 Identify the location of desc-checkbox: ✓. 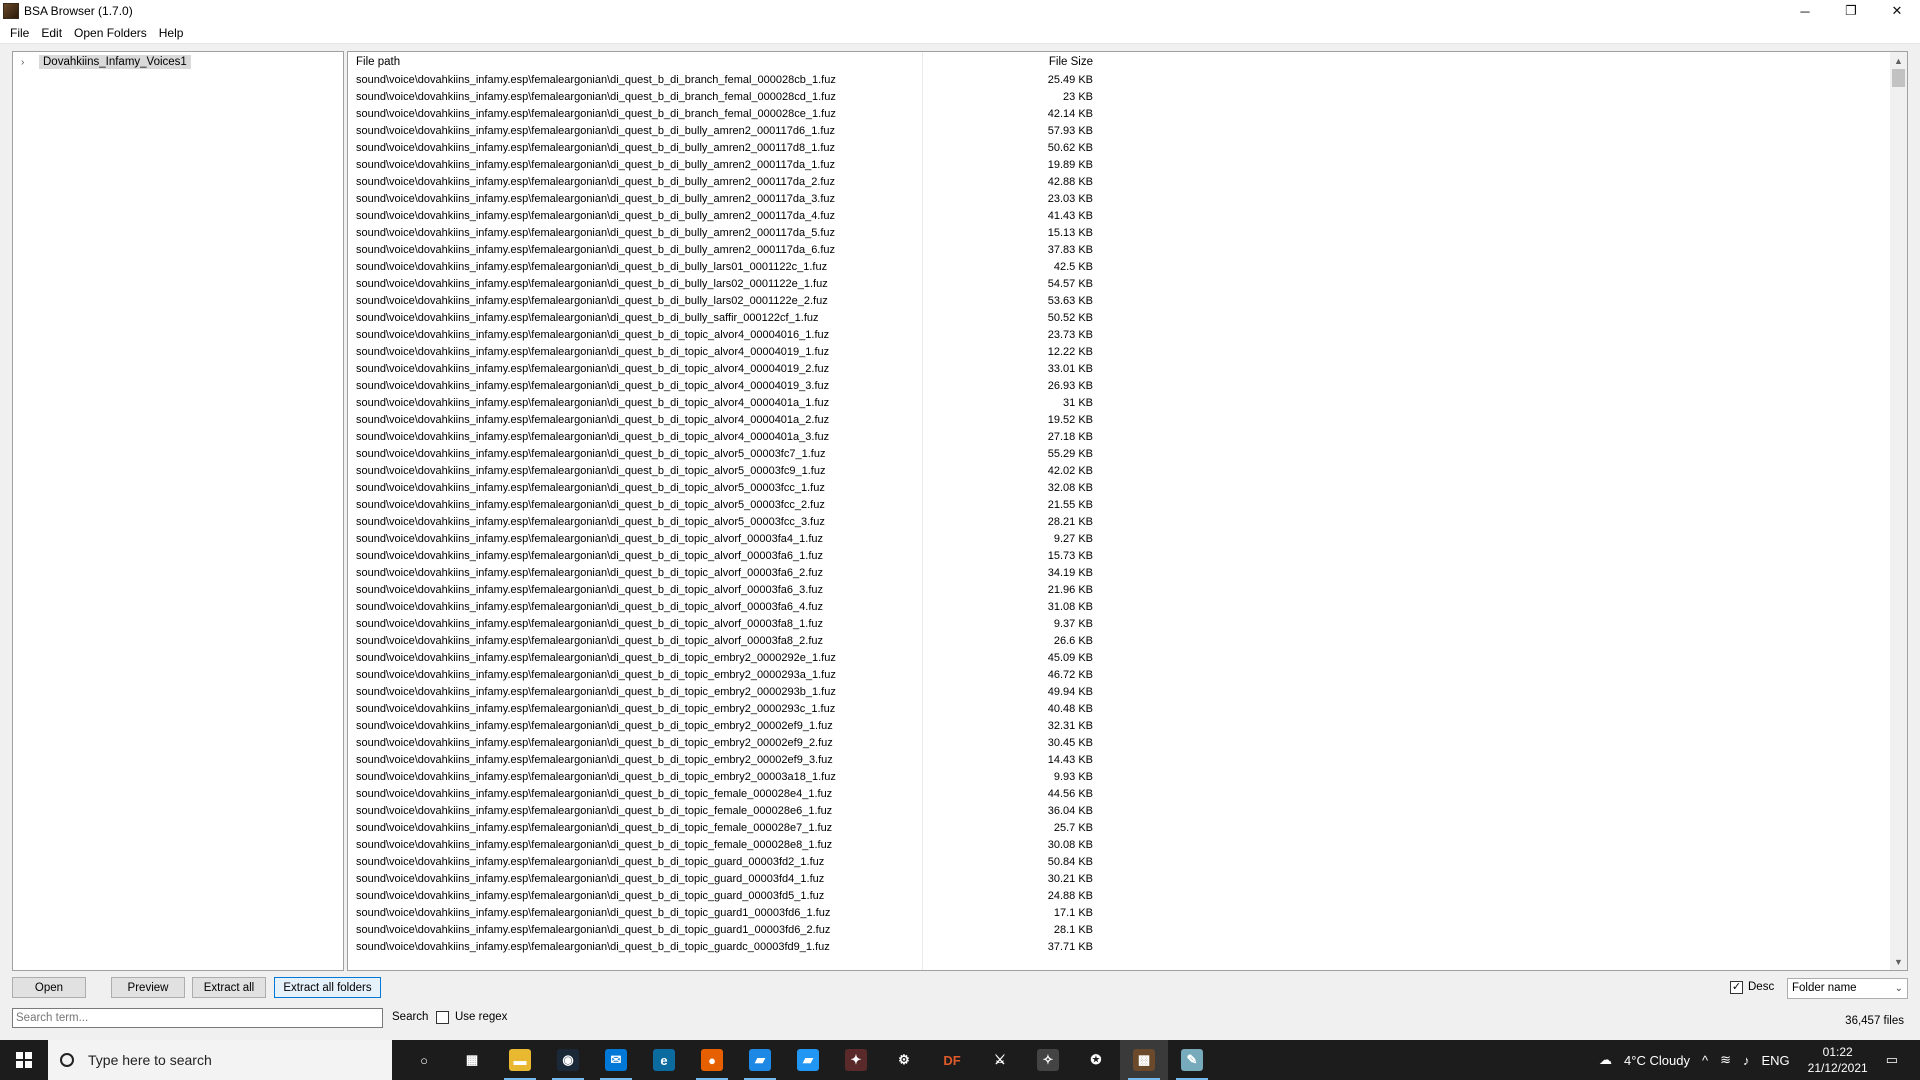
(1736, 987).